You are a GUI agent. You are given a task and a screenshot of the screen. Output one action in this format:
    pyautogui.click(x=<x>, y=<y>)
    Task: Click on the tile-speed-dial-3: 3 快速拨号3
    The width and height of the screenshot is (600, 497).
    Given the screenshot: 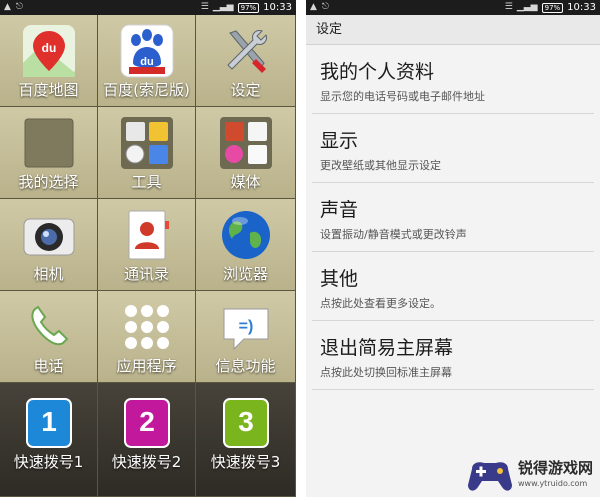 What is the action you would take?
    pyautogui.click(x=246, y=440)
    